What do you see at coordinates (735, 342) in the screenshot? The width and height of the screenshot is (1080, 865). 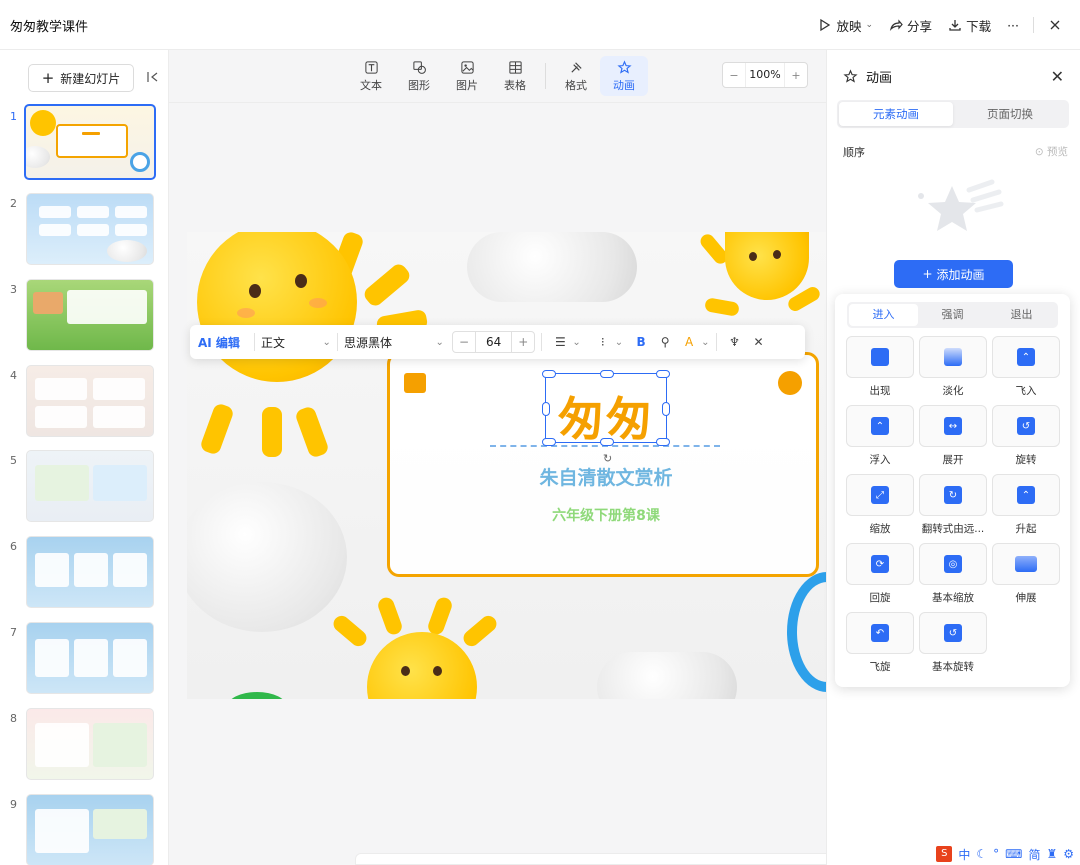 I see `format-painter-icon: ♆` at bounding box center [735, 342].